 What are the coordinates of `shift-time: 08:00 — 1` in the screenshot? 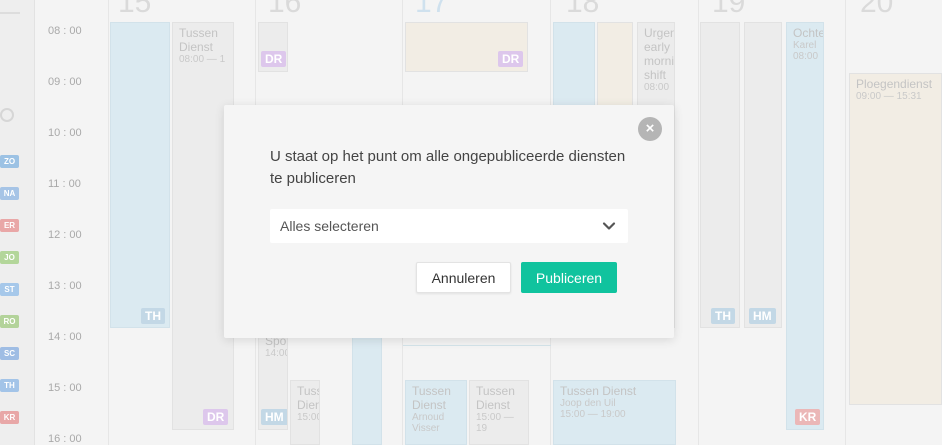 It's located at (202, 59).